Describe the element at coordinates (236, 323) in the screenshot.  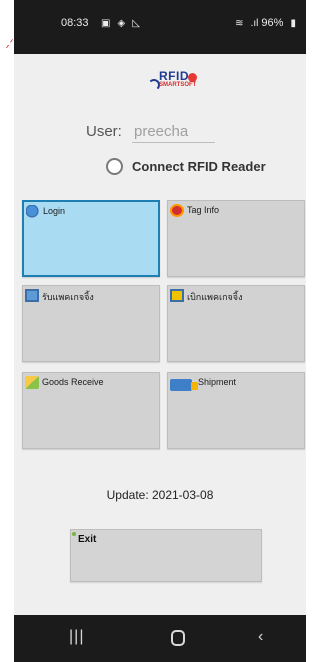
I see `withdraw-package-button: เบิกแพคเกจจิ้ง` at that location.